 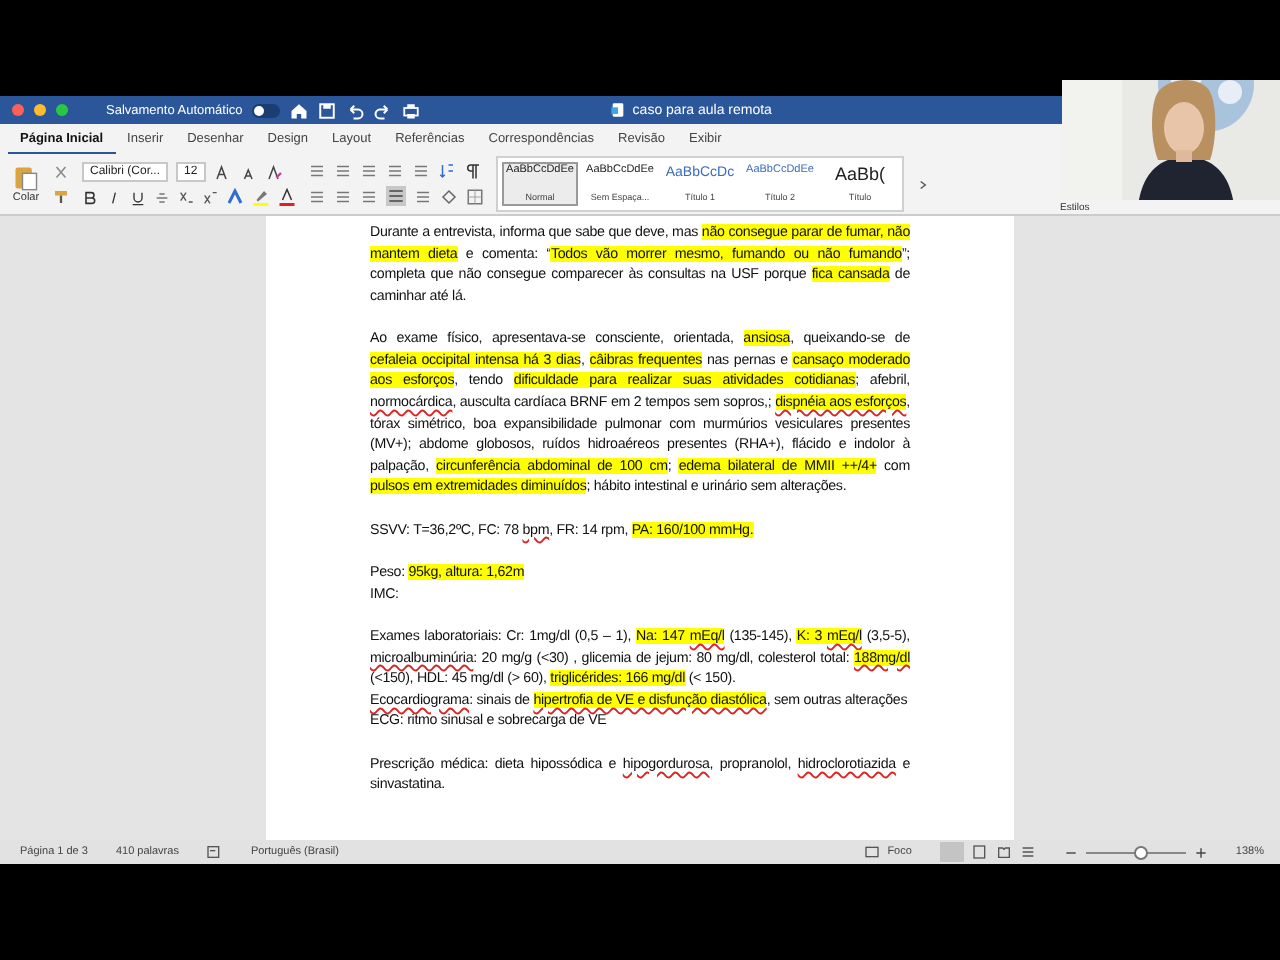 I want to click on document-icon, so click(x=618, y=110).